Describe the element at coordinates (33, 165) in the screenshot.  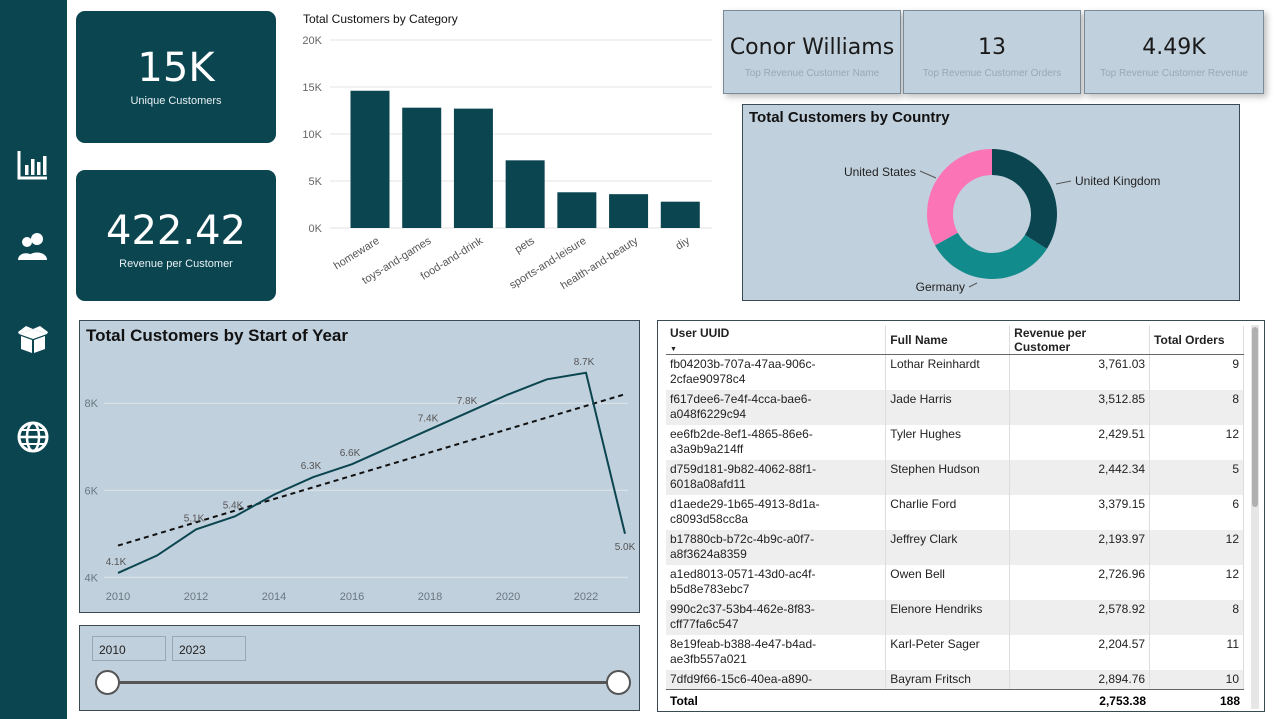
I see `bar-chart-icon` at that location.